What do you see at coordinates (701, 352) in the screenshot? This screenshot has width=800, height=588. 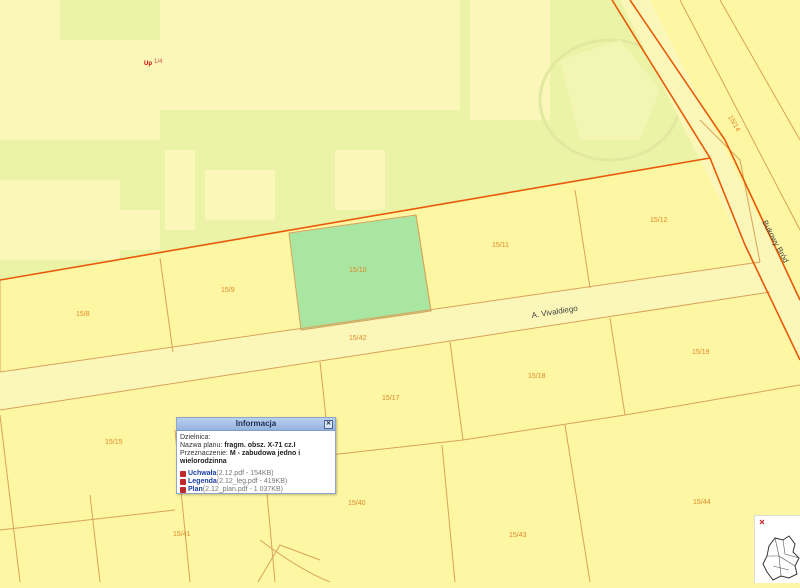 I see `parcel-label: 15/19` at bounding box center [701, 352].